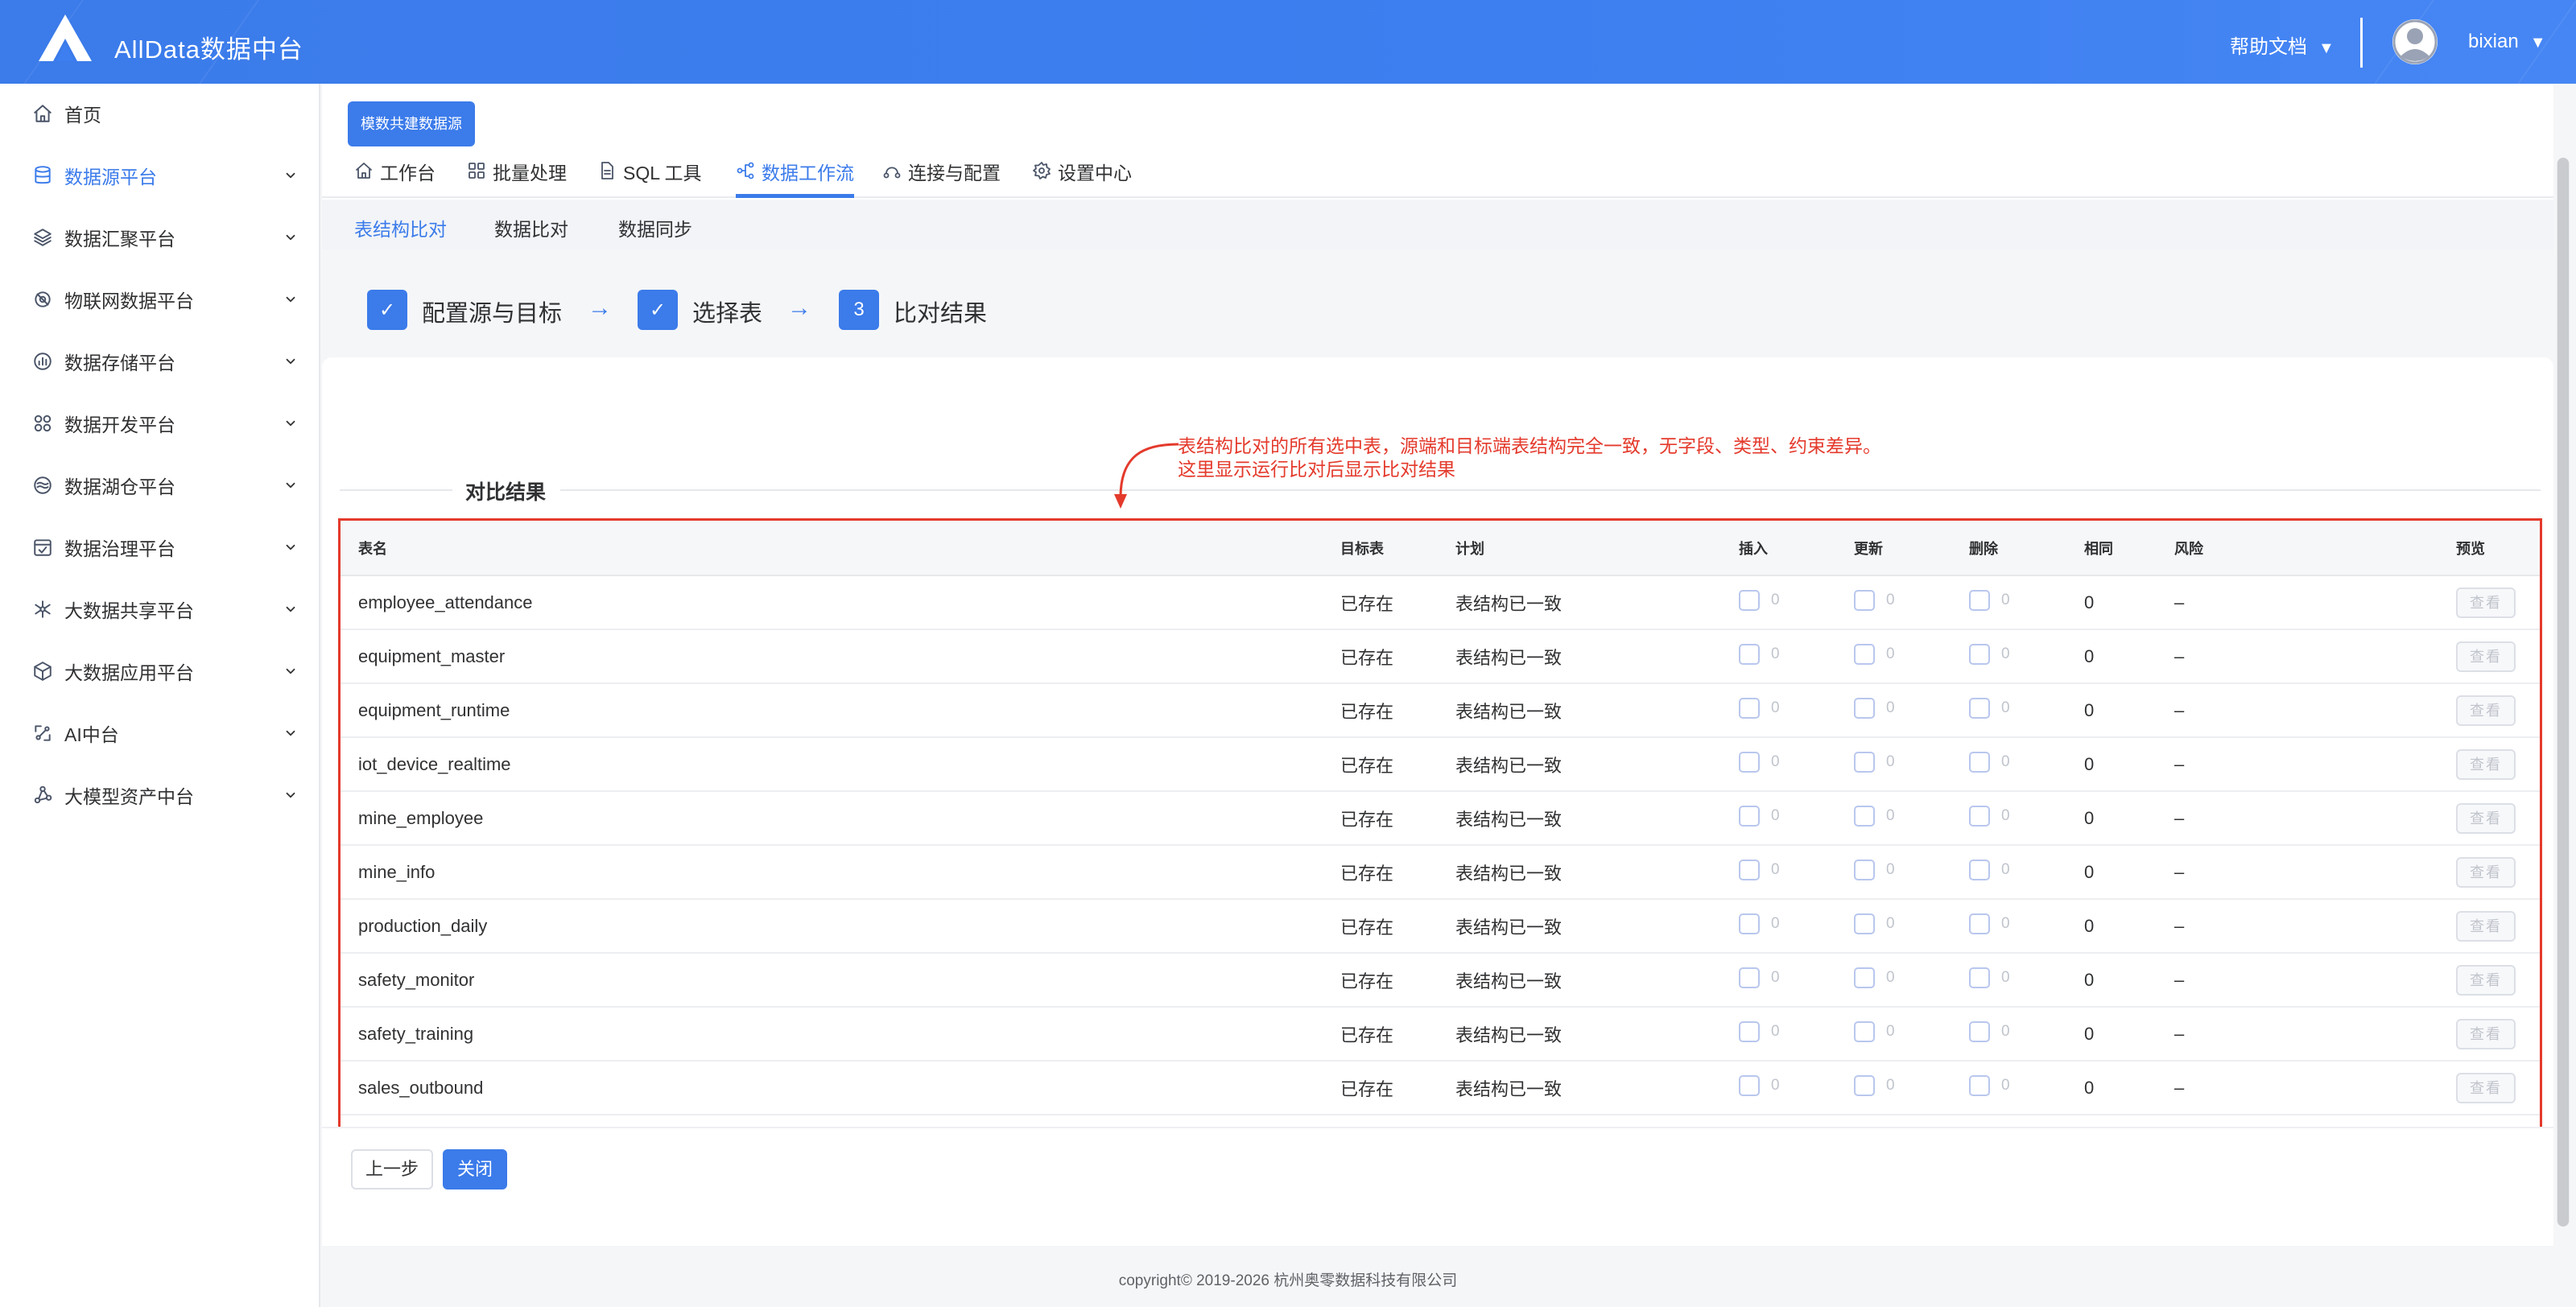 Image resolution: width=2576 pixels, height=1307 pixels. I want to click on help-docs-menu: 帮助文档 ▼, so click(2282, 45).